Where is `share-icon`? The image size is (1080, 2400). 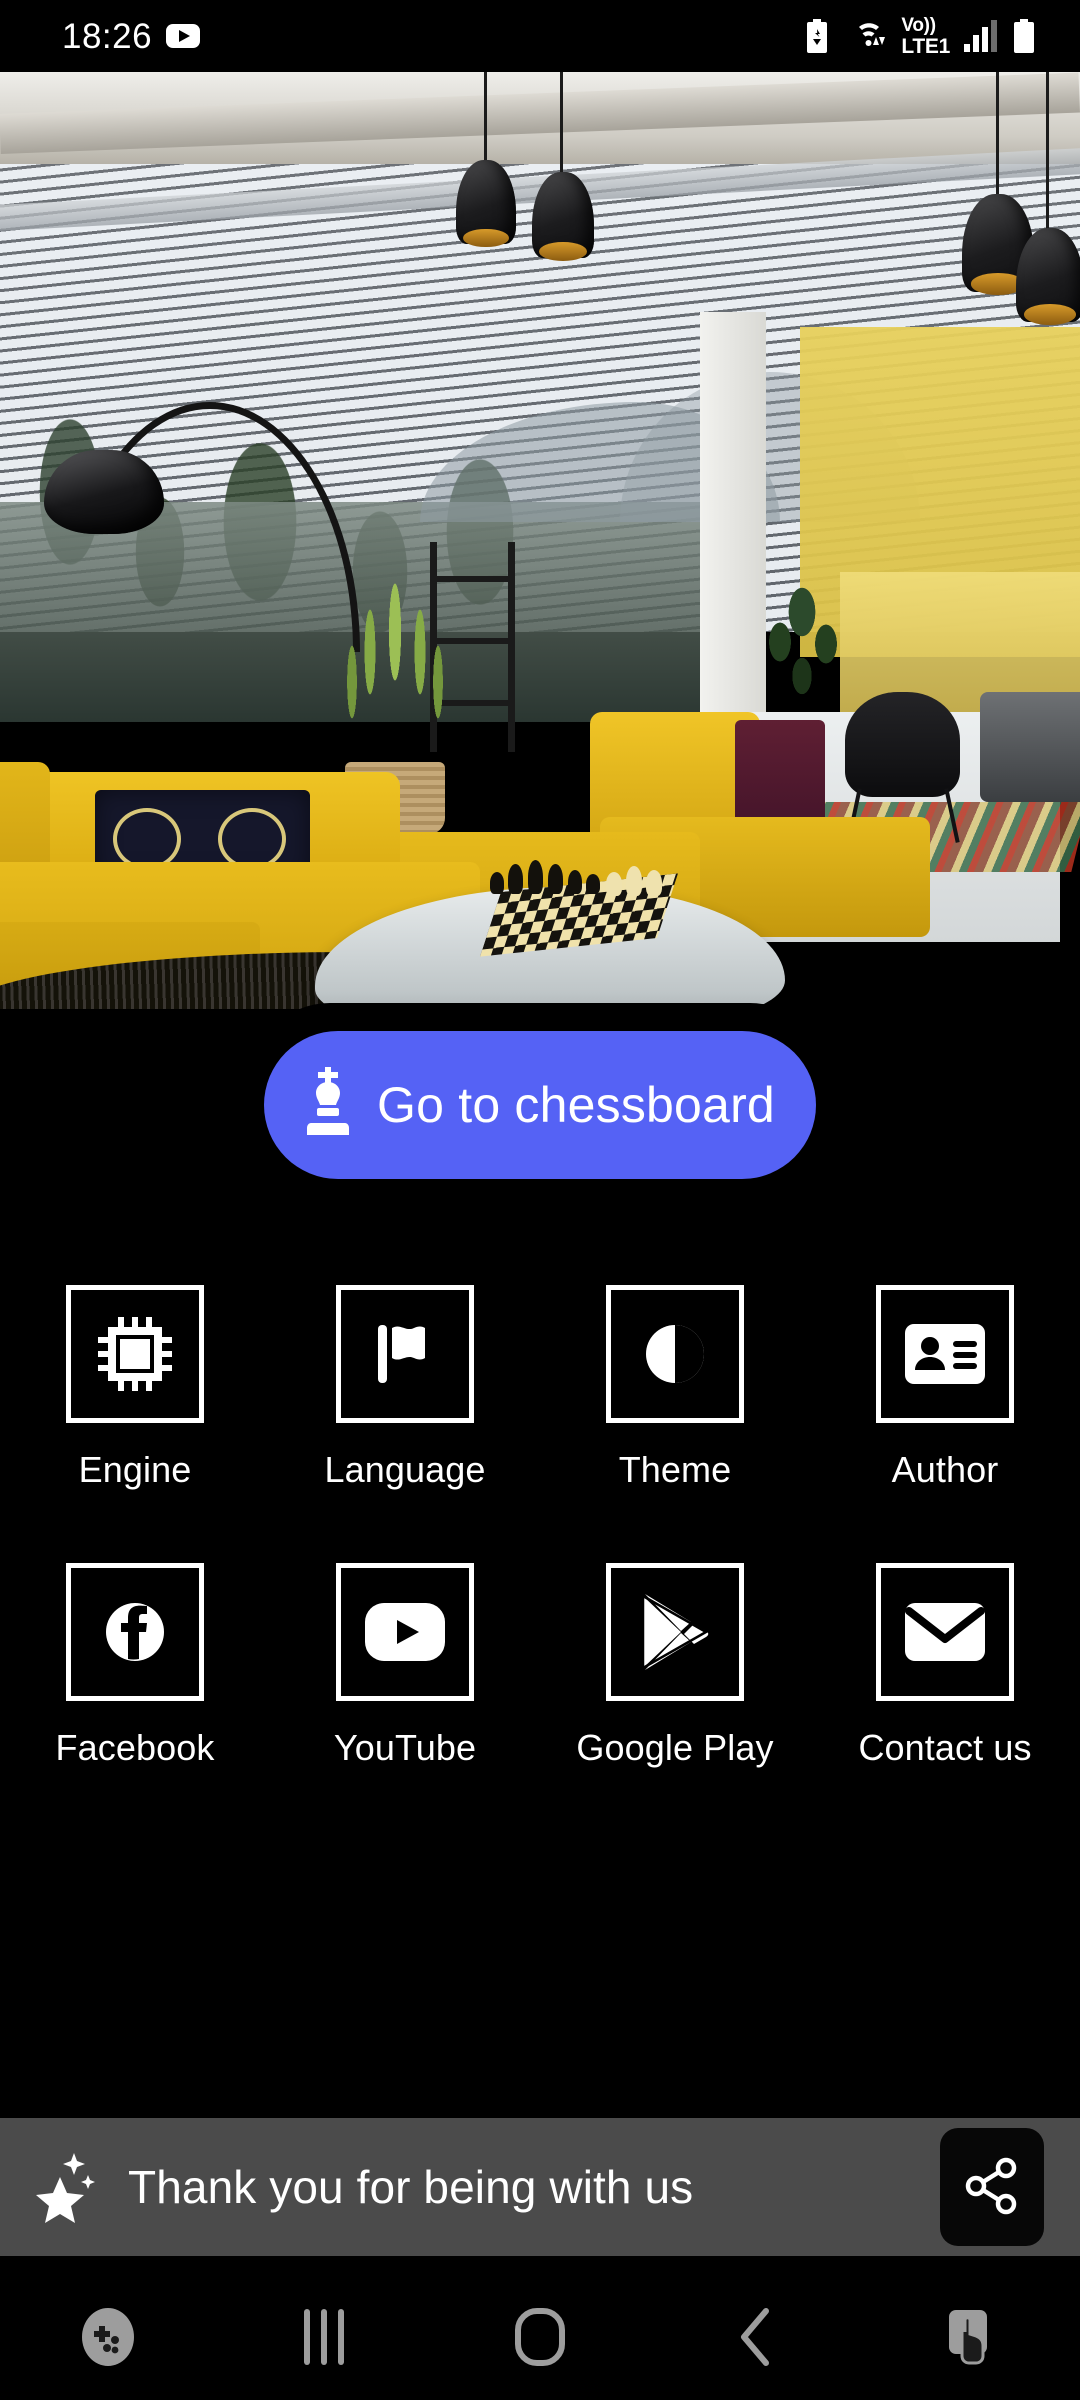 share-icon is located at coordinates (992, 2187).